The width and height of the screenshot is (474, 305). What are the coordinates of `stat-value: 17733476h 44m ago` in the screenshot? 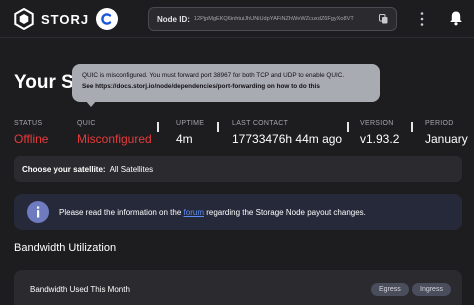 It's located at (287, 139).